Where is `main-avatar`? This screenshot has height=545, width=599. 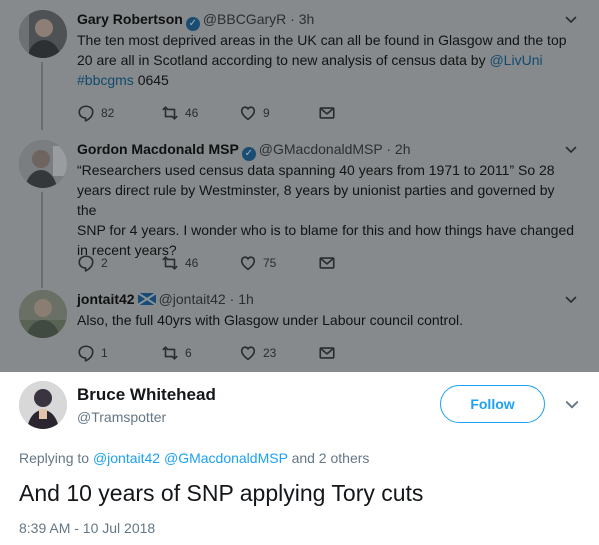 main-avatar is located at coordinates (43, 405).